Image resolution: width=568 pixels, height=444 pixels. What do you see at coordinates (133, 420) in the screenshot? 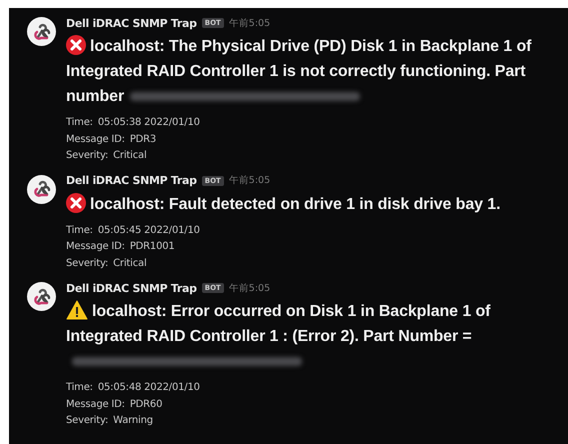
I see `detail-value: Warning` at bounding box center [133, 420].